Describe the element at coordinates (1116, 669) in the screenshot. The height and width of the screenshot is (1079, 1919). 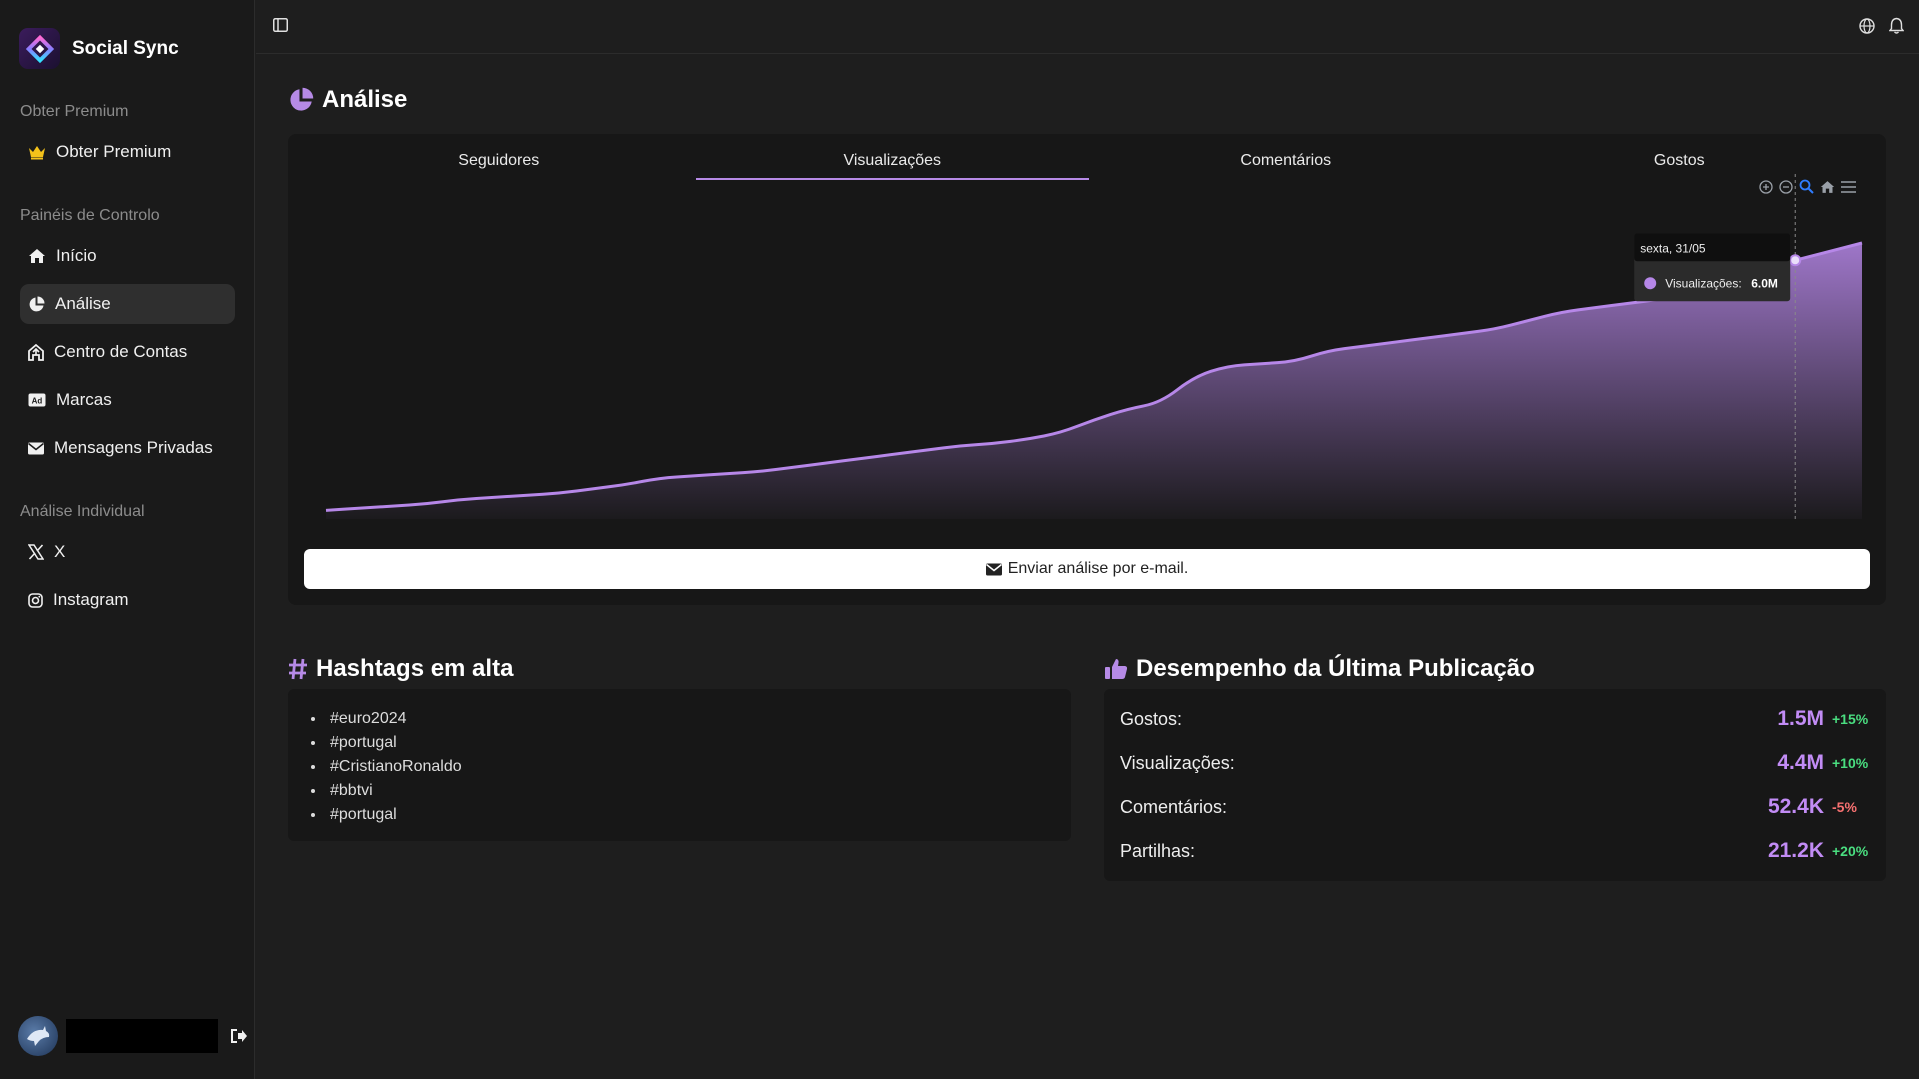
I see `thumbs-up-icon` at that location.